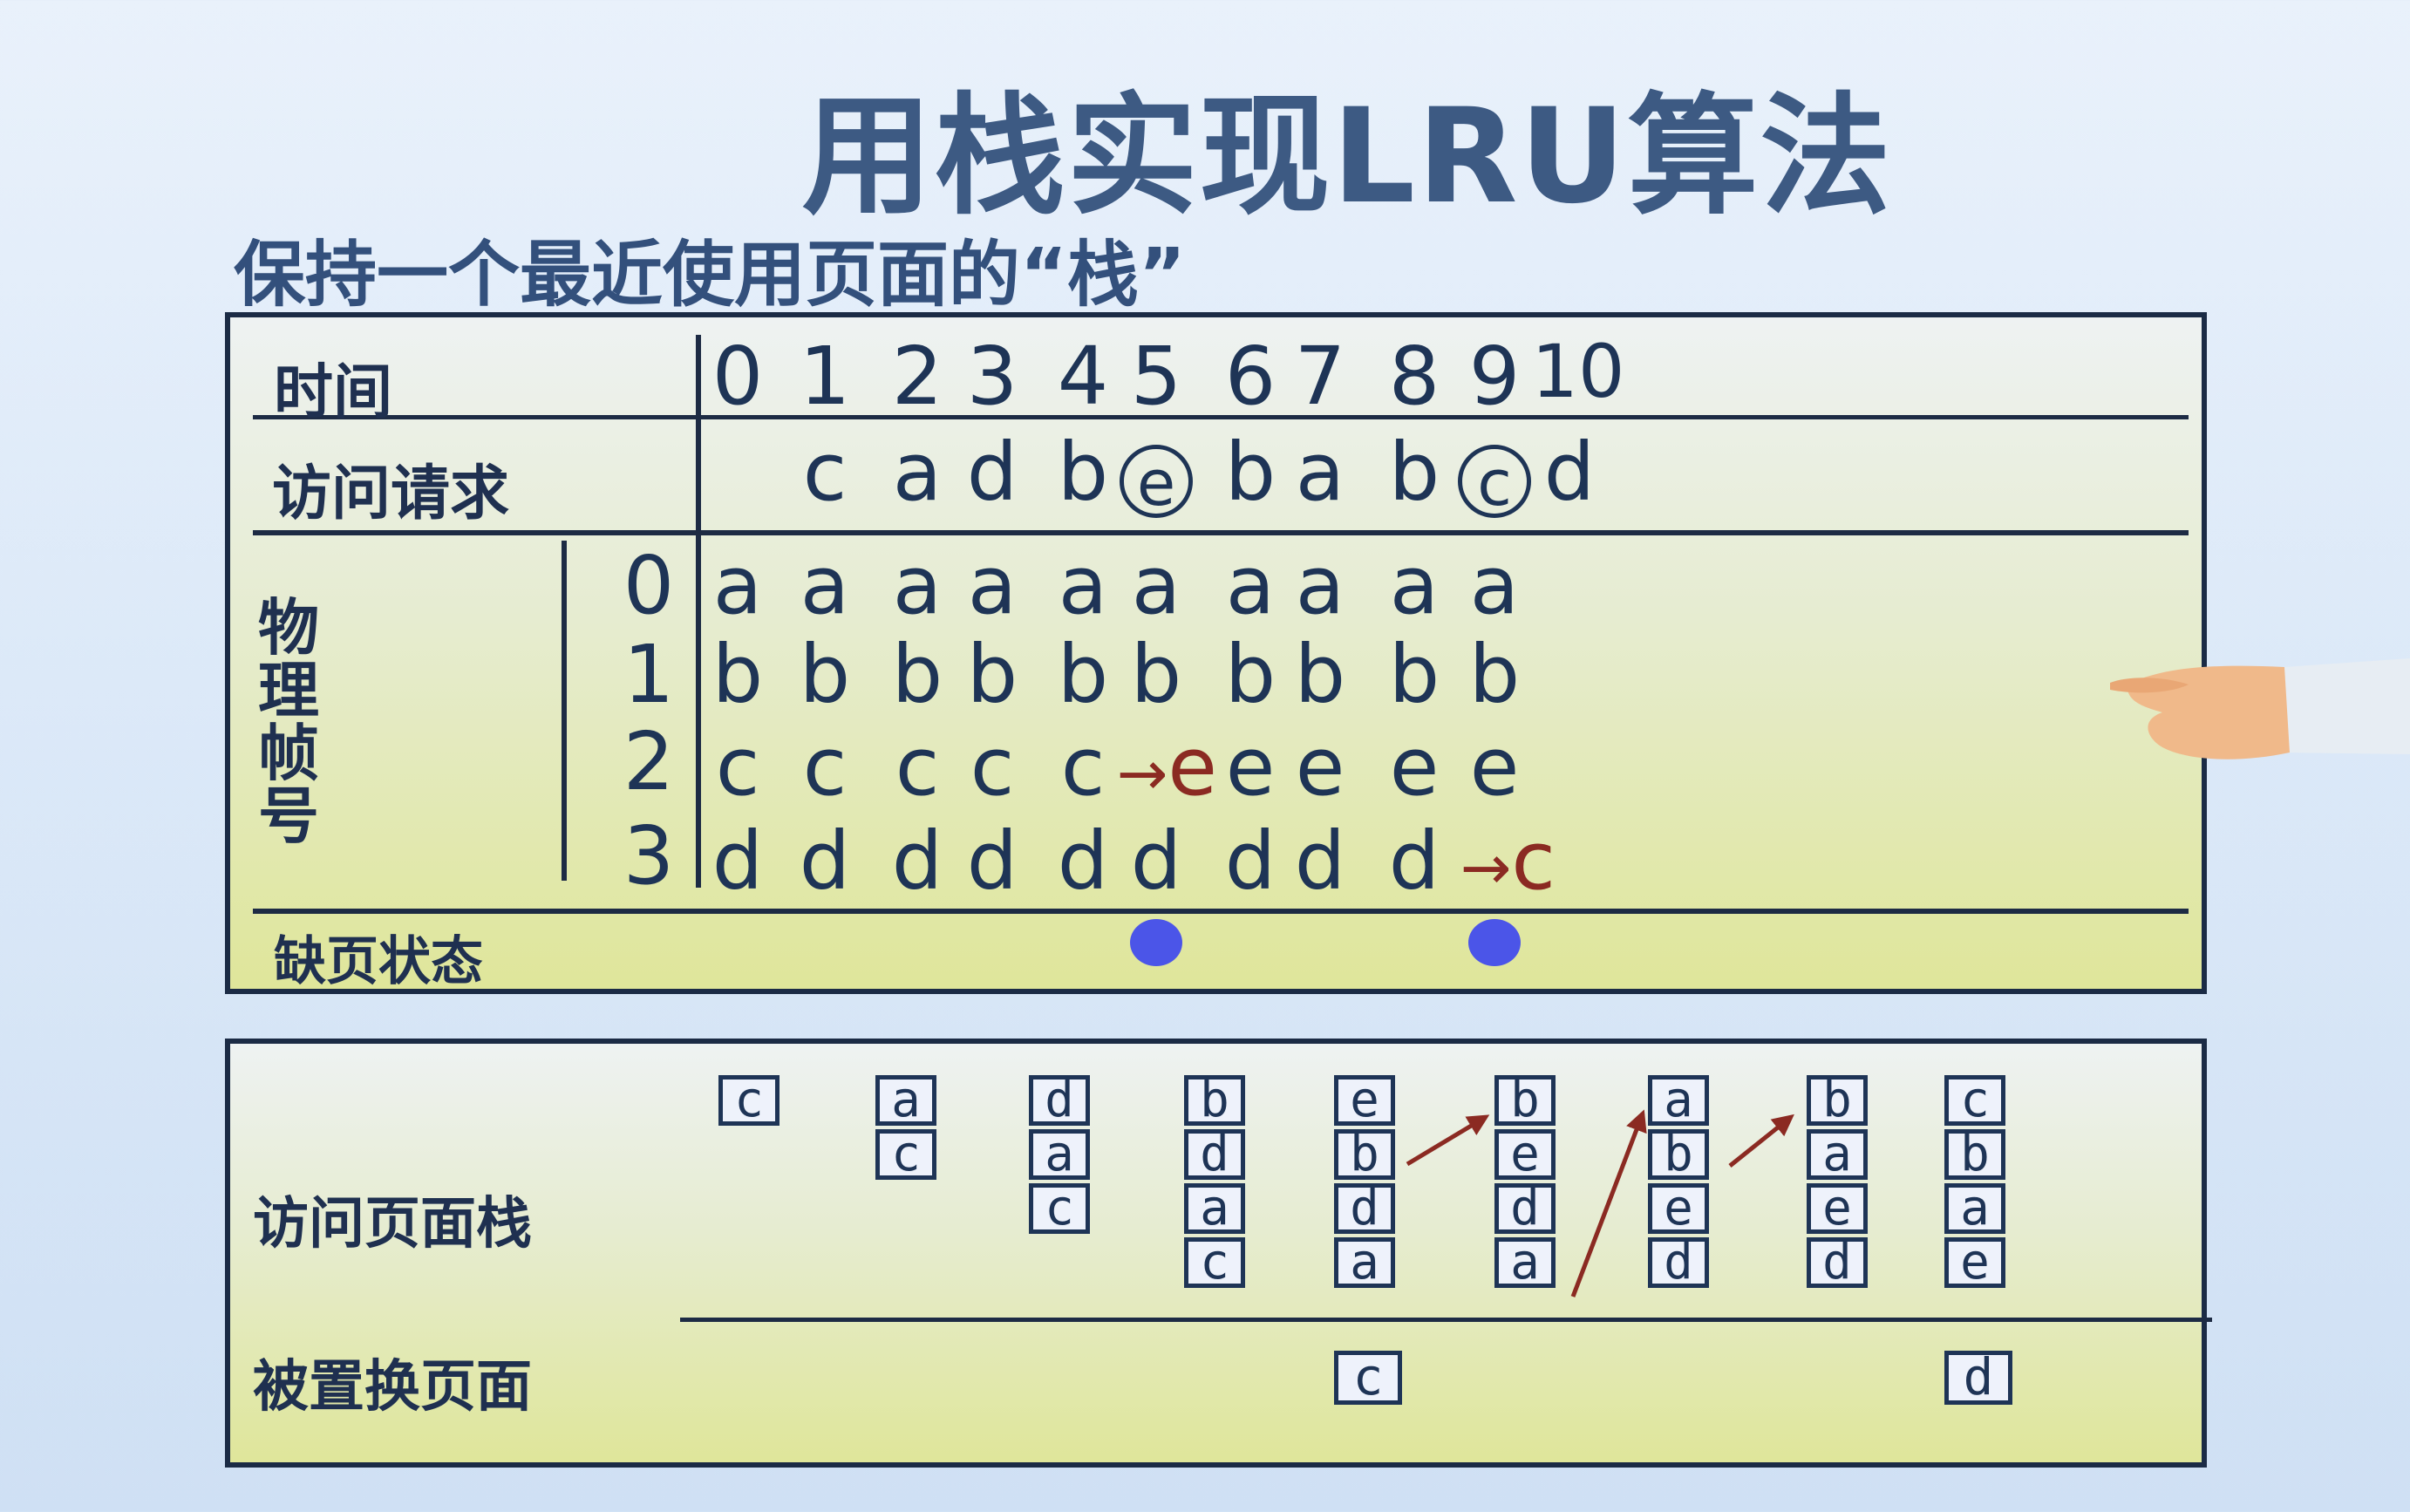 The image size is (2410, 1512). Describe the element at coordinates (1221, 532) in the screenshot. I see `request-row-divider` at that location.